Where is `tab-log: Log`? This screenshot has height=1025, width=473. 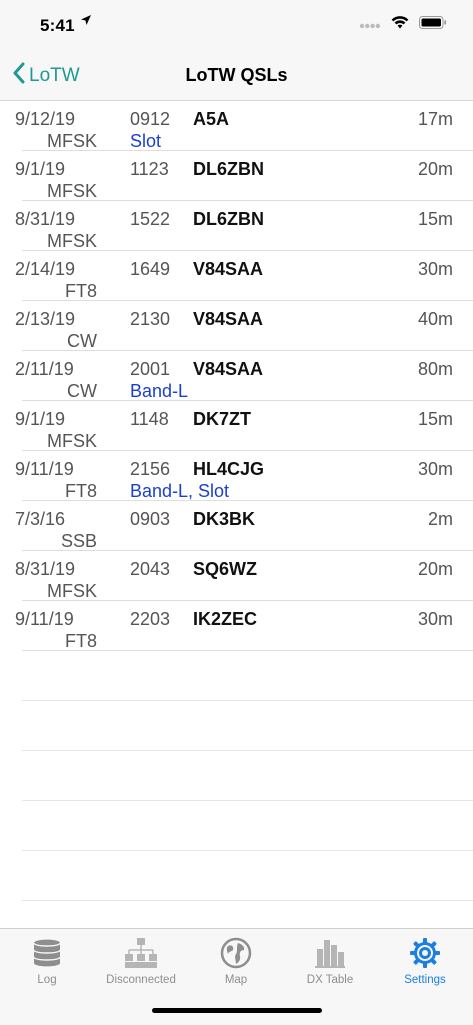 tab-log: Log is located at coordinates (47, 960).